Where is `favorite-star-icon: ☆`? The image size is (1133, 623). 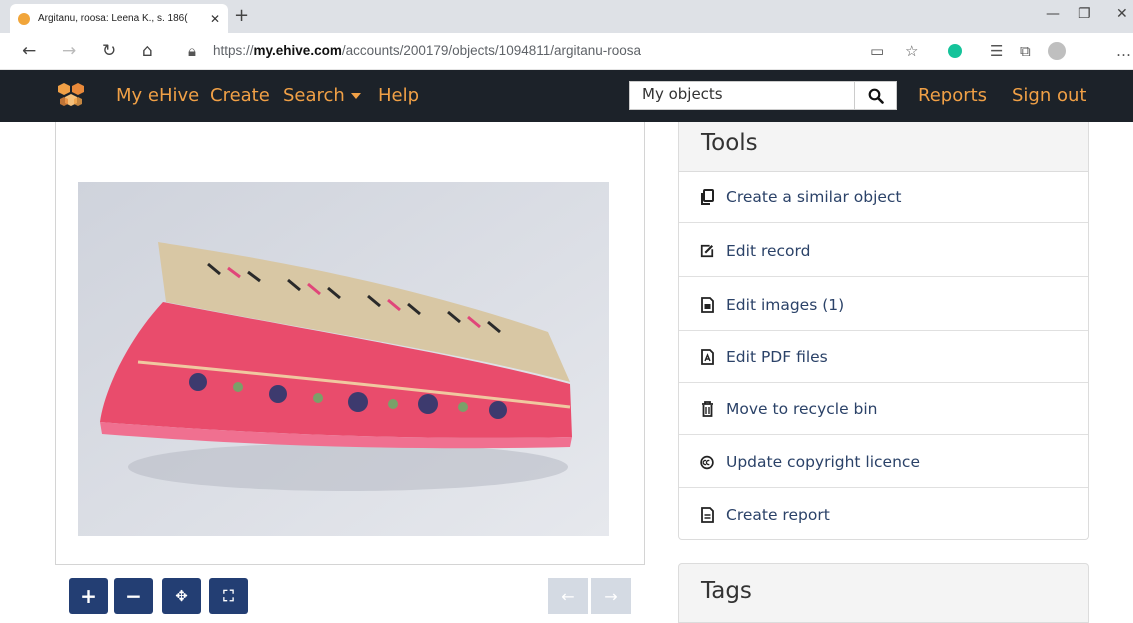
favorite-star-icon: ☆ is located at coordinates (911, 51).